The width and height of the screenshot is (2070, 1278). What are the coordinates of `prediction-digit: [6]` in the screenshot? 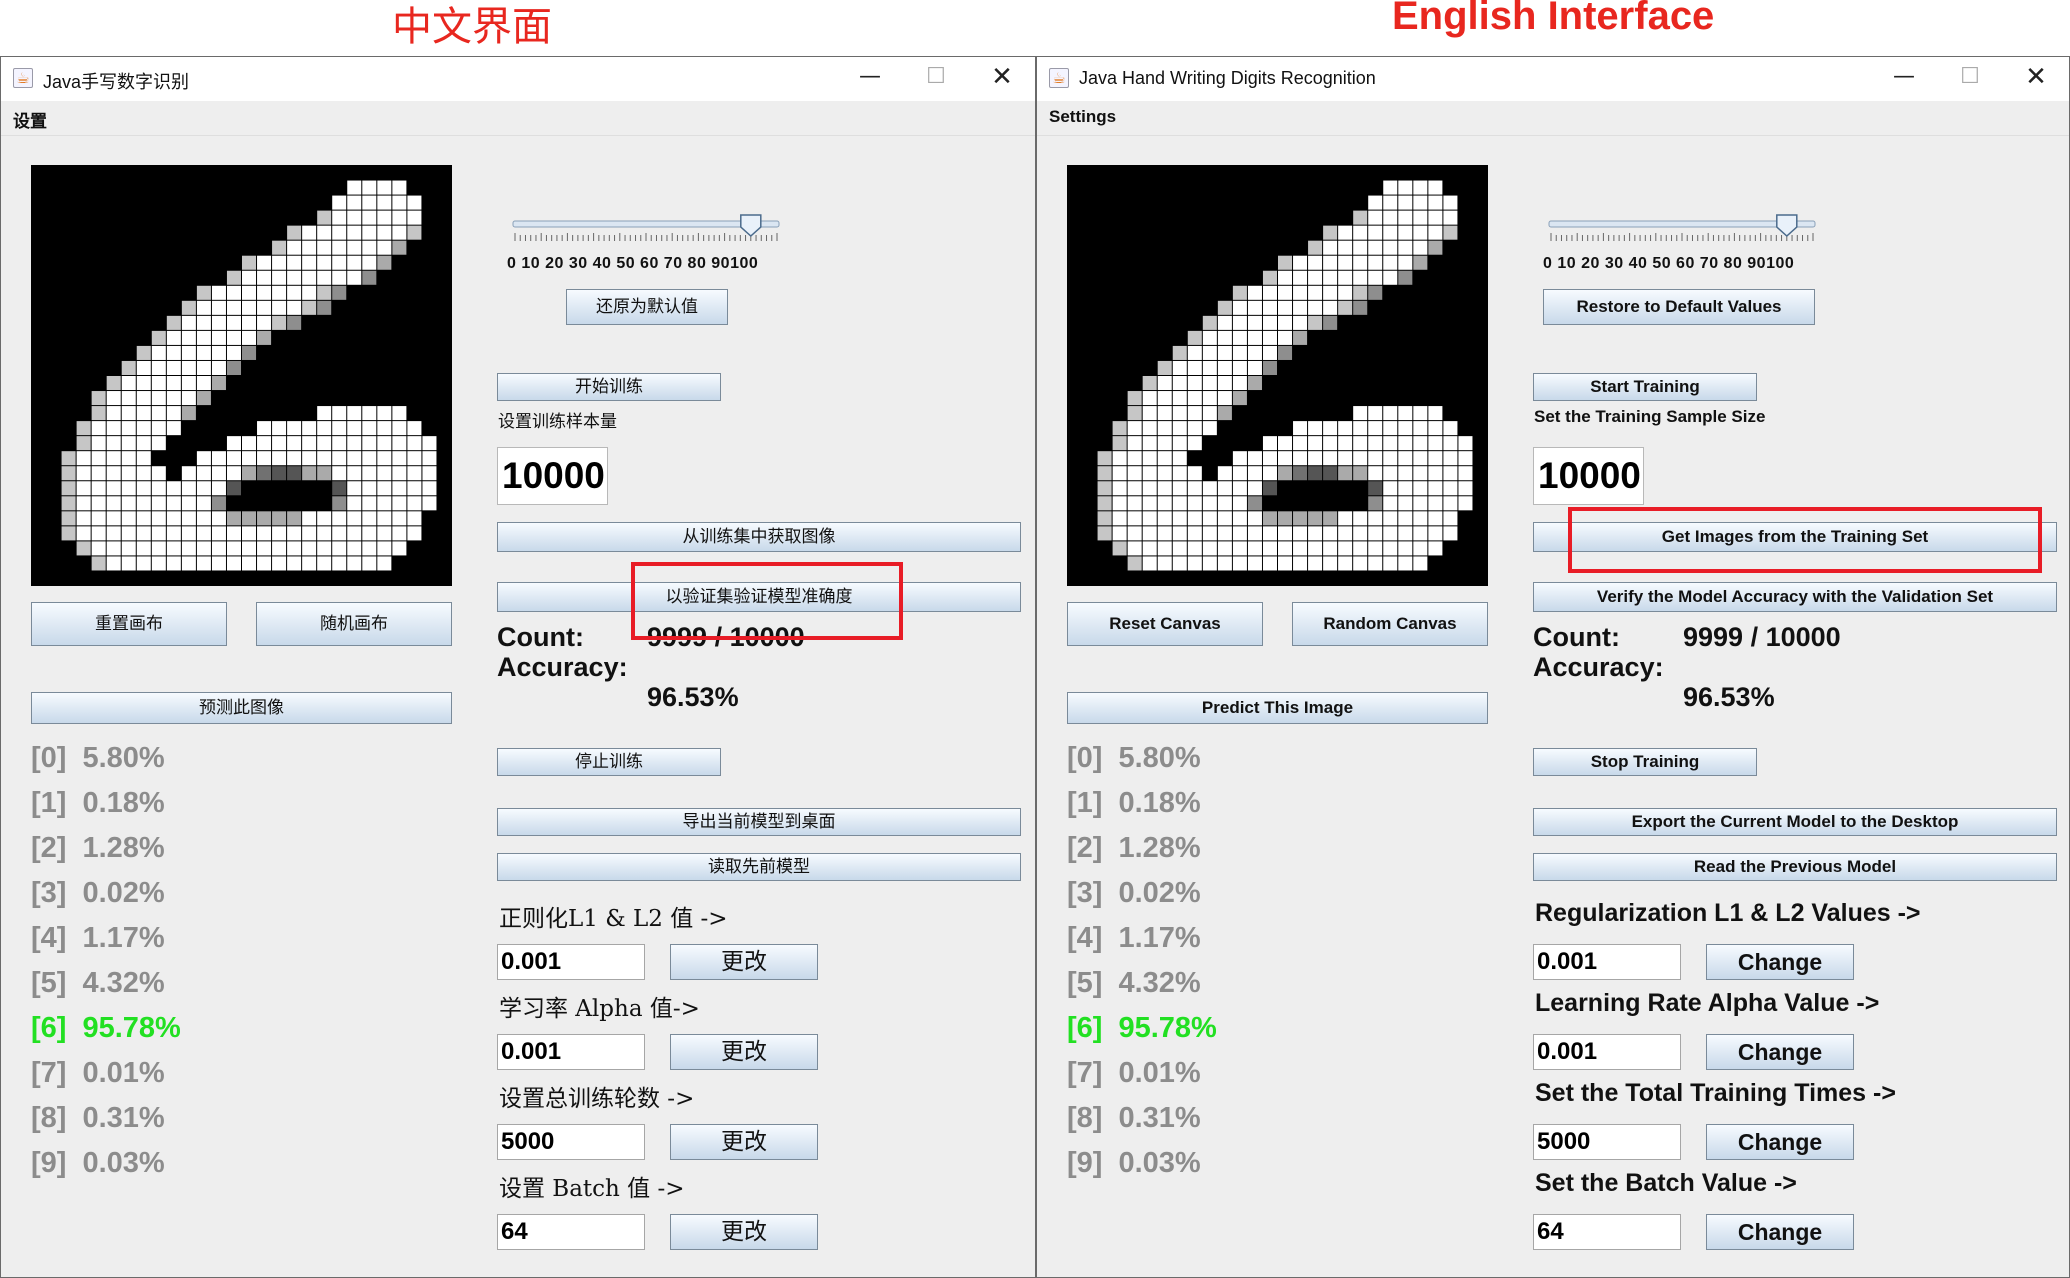 It's located at (49, 1028).